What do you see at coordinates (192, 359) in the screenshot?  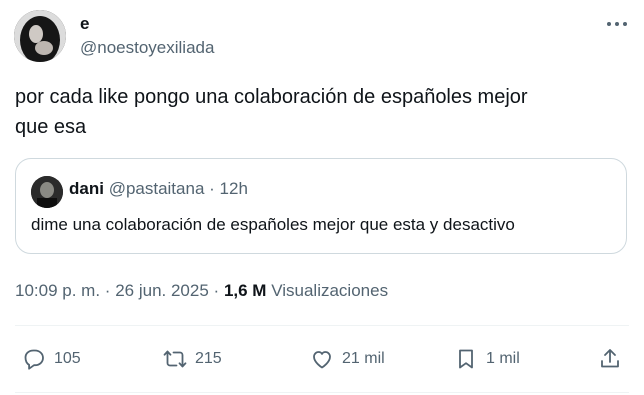 I see `retweet-button: 215` at bounding box center [192, 359].